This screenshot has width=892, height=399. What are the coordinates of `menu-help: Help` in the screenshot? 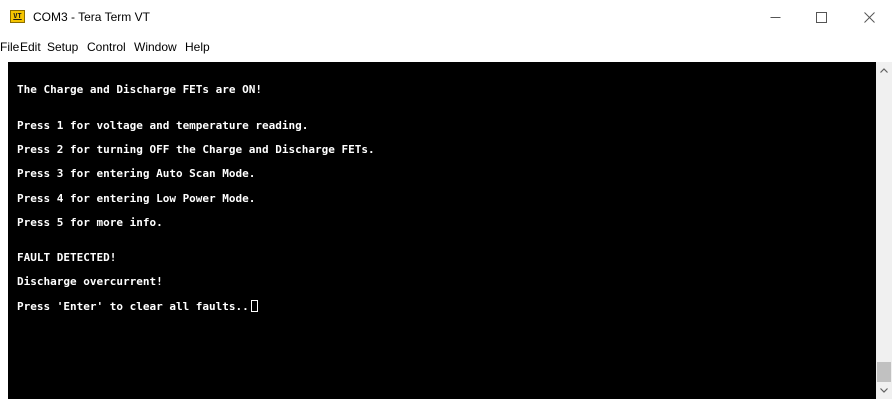 It's located at (197, 47).